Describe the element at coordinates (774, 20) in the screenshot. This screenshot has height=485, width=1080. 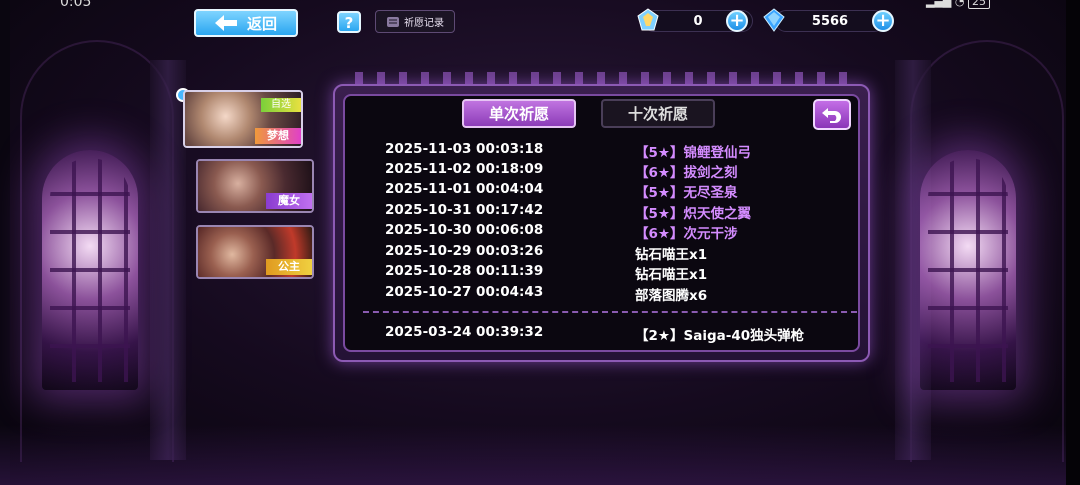
I see `blue-diamond-icon` at that location.